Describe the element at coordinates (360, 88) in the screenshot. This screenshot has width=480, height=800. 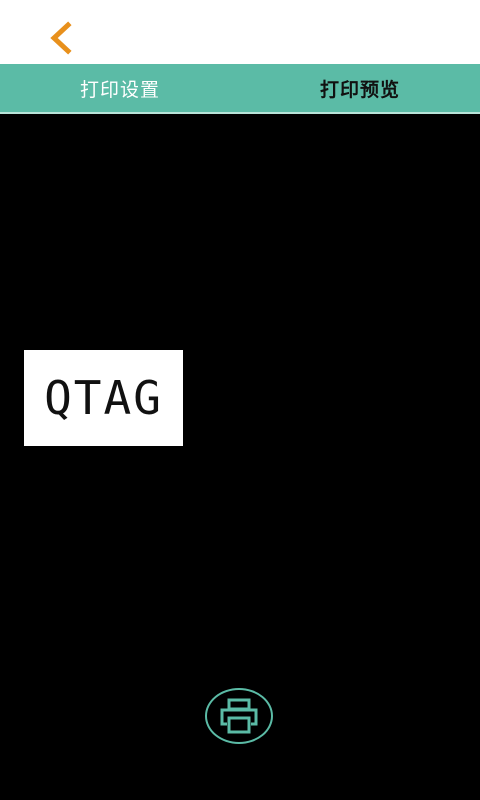
I see `tab-print-preview: 打印预览` at that location.